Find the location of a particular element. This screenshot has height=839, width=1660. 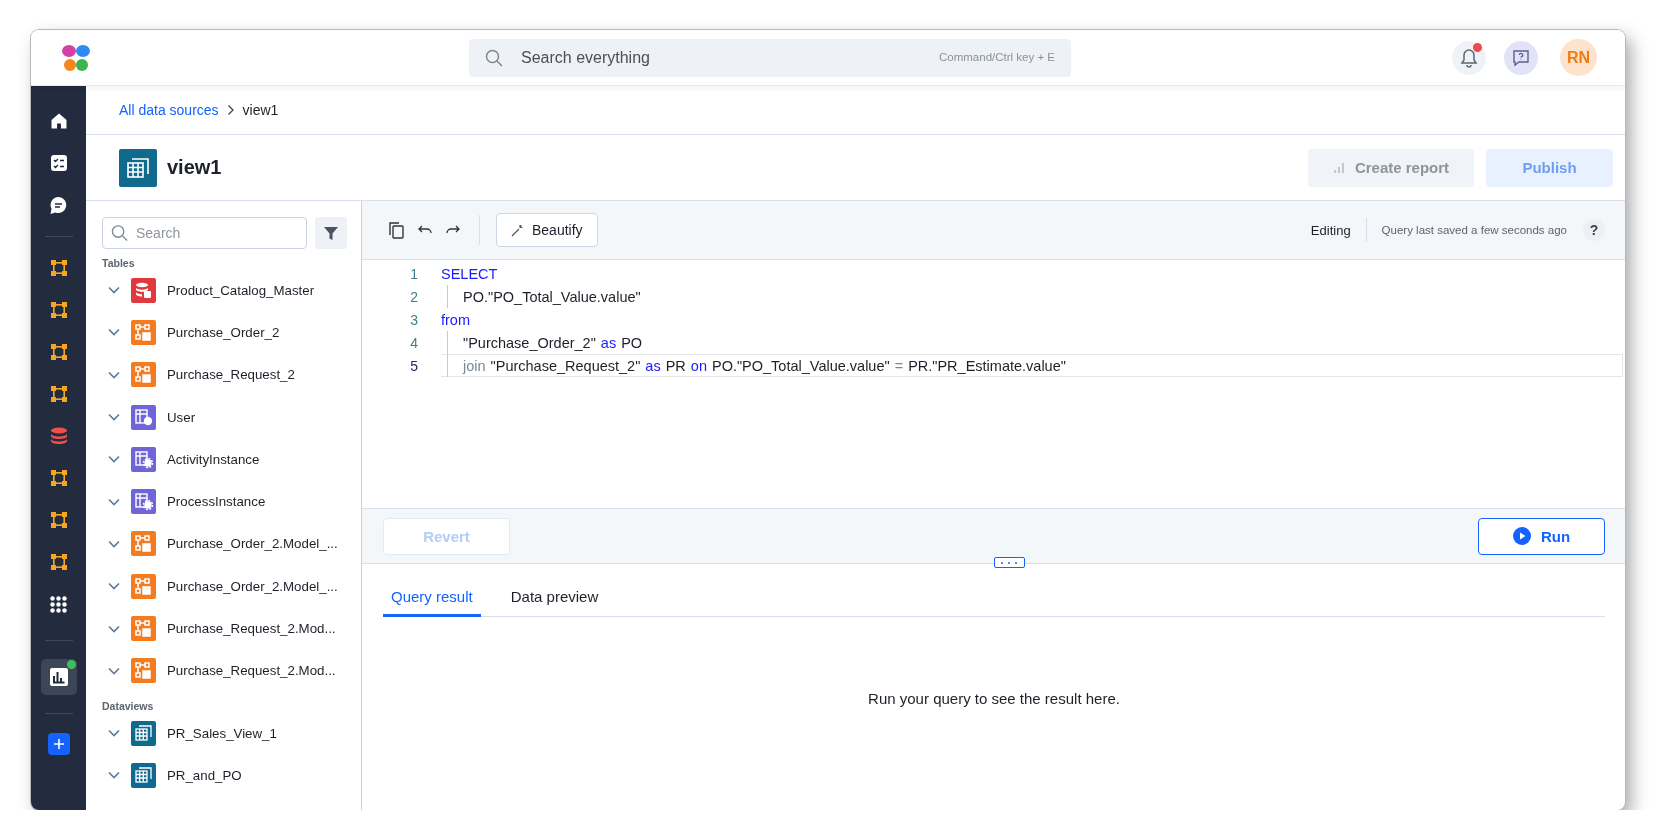

code-token: PR."PR_Estimate.value" is located at coordinates (987, 365).